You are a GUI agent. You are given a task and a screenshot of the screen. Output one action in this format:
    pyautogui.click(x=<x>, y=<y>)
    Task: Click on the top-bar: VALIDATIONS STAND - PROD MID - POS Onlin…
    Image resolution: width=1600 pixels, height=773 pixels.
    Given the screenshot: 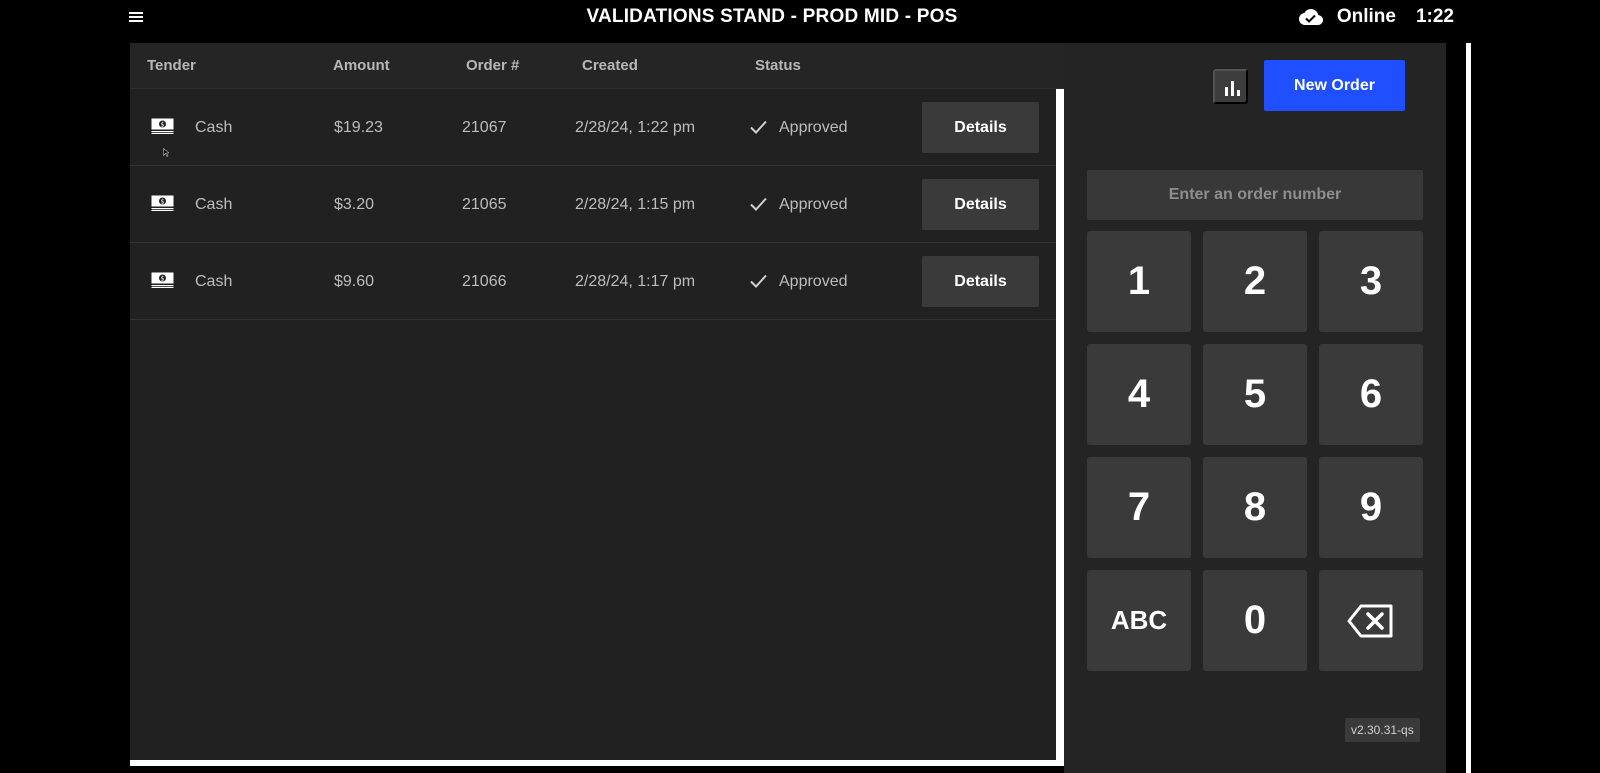 What is the action you would take?
    pyautogui.click(x=800, y=18)
    